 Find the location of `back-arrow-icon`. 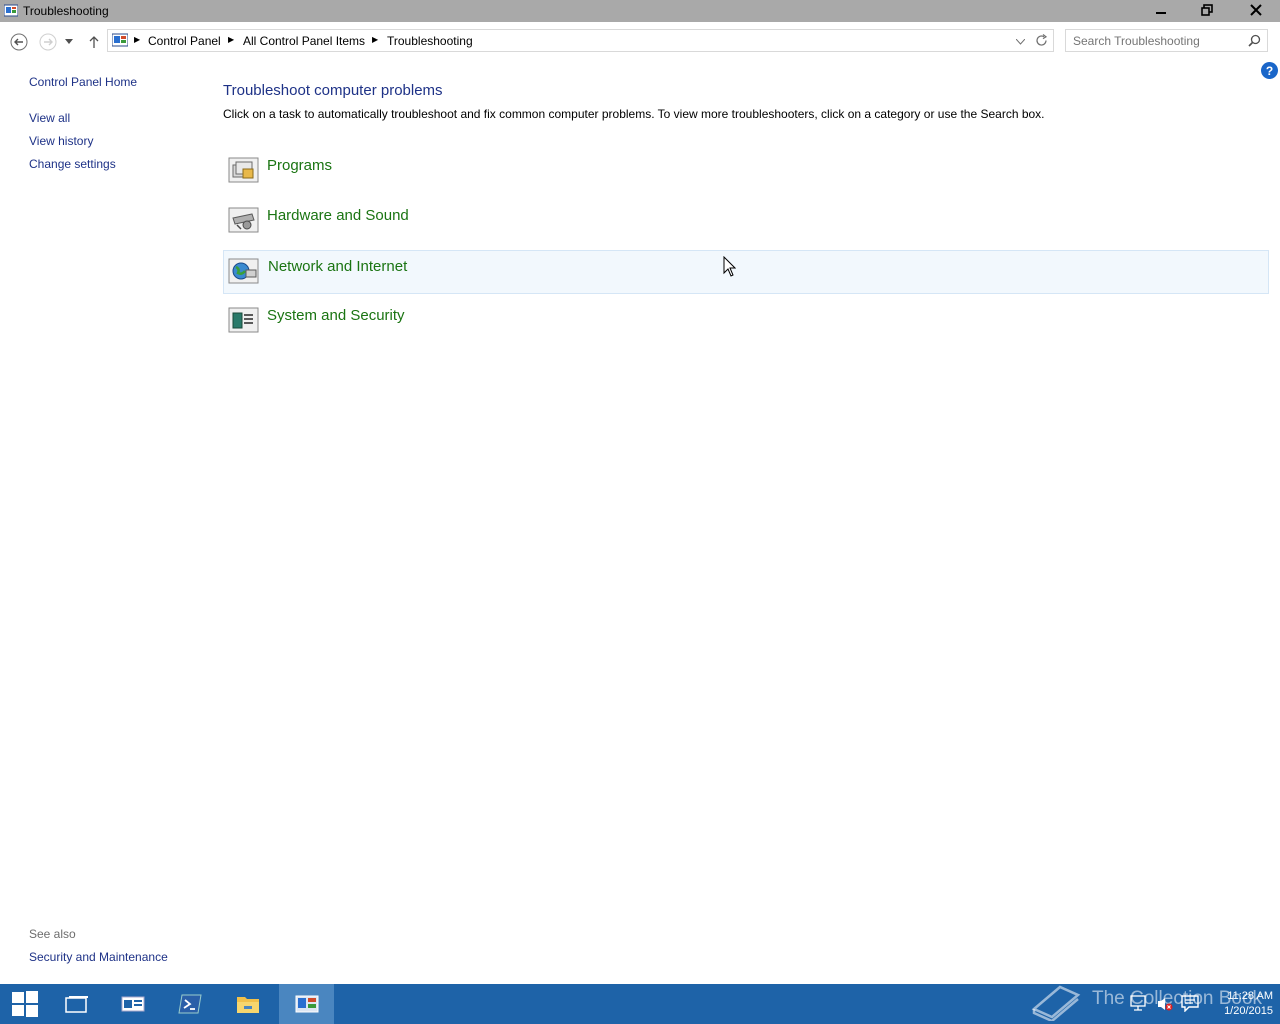

back-arrow-icon is located at coordinates (19, 42).